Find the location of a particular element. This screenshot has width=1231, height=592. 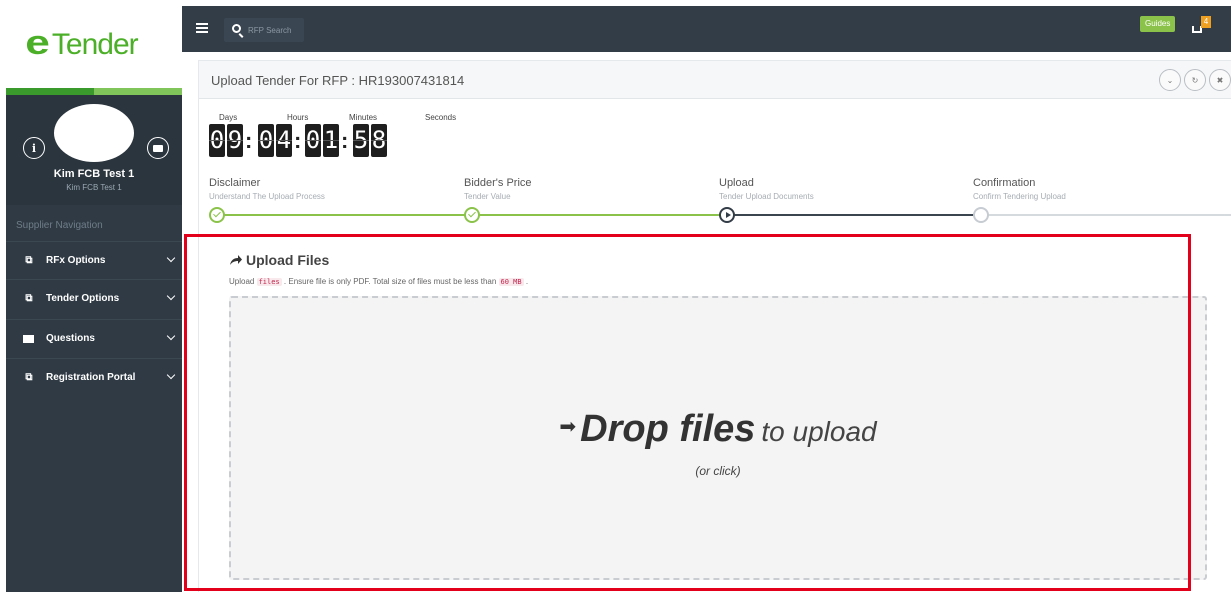

close-icon: ✖ is located at coordinates (1220, 80).